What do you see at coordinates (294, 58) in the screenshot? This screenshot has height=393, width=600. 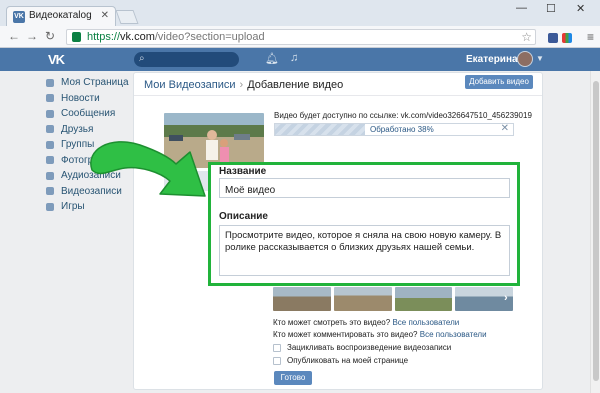 I see `music-icon: ♫` at bounding box center [294, 58].